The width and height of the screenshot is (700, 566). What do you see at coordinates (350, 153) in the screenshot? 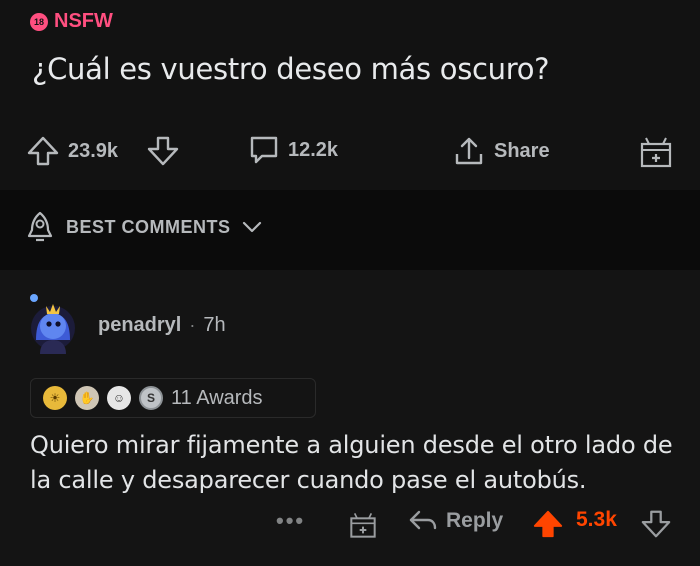
I see `post-actions-bar: 23.9k 12.2k Share` at bounding box center [350, 153].